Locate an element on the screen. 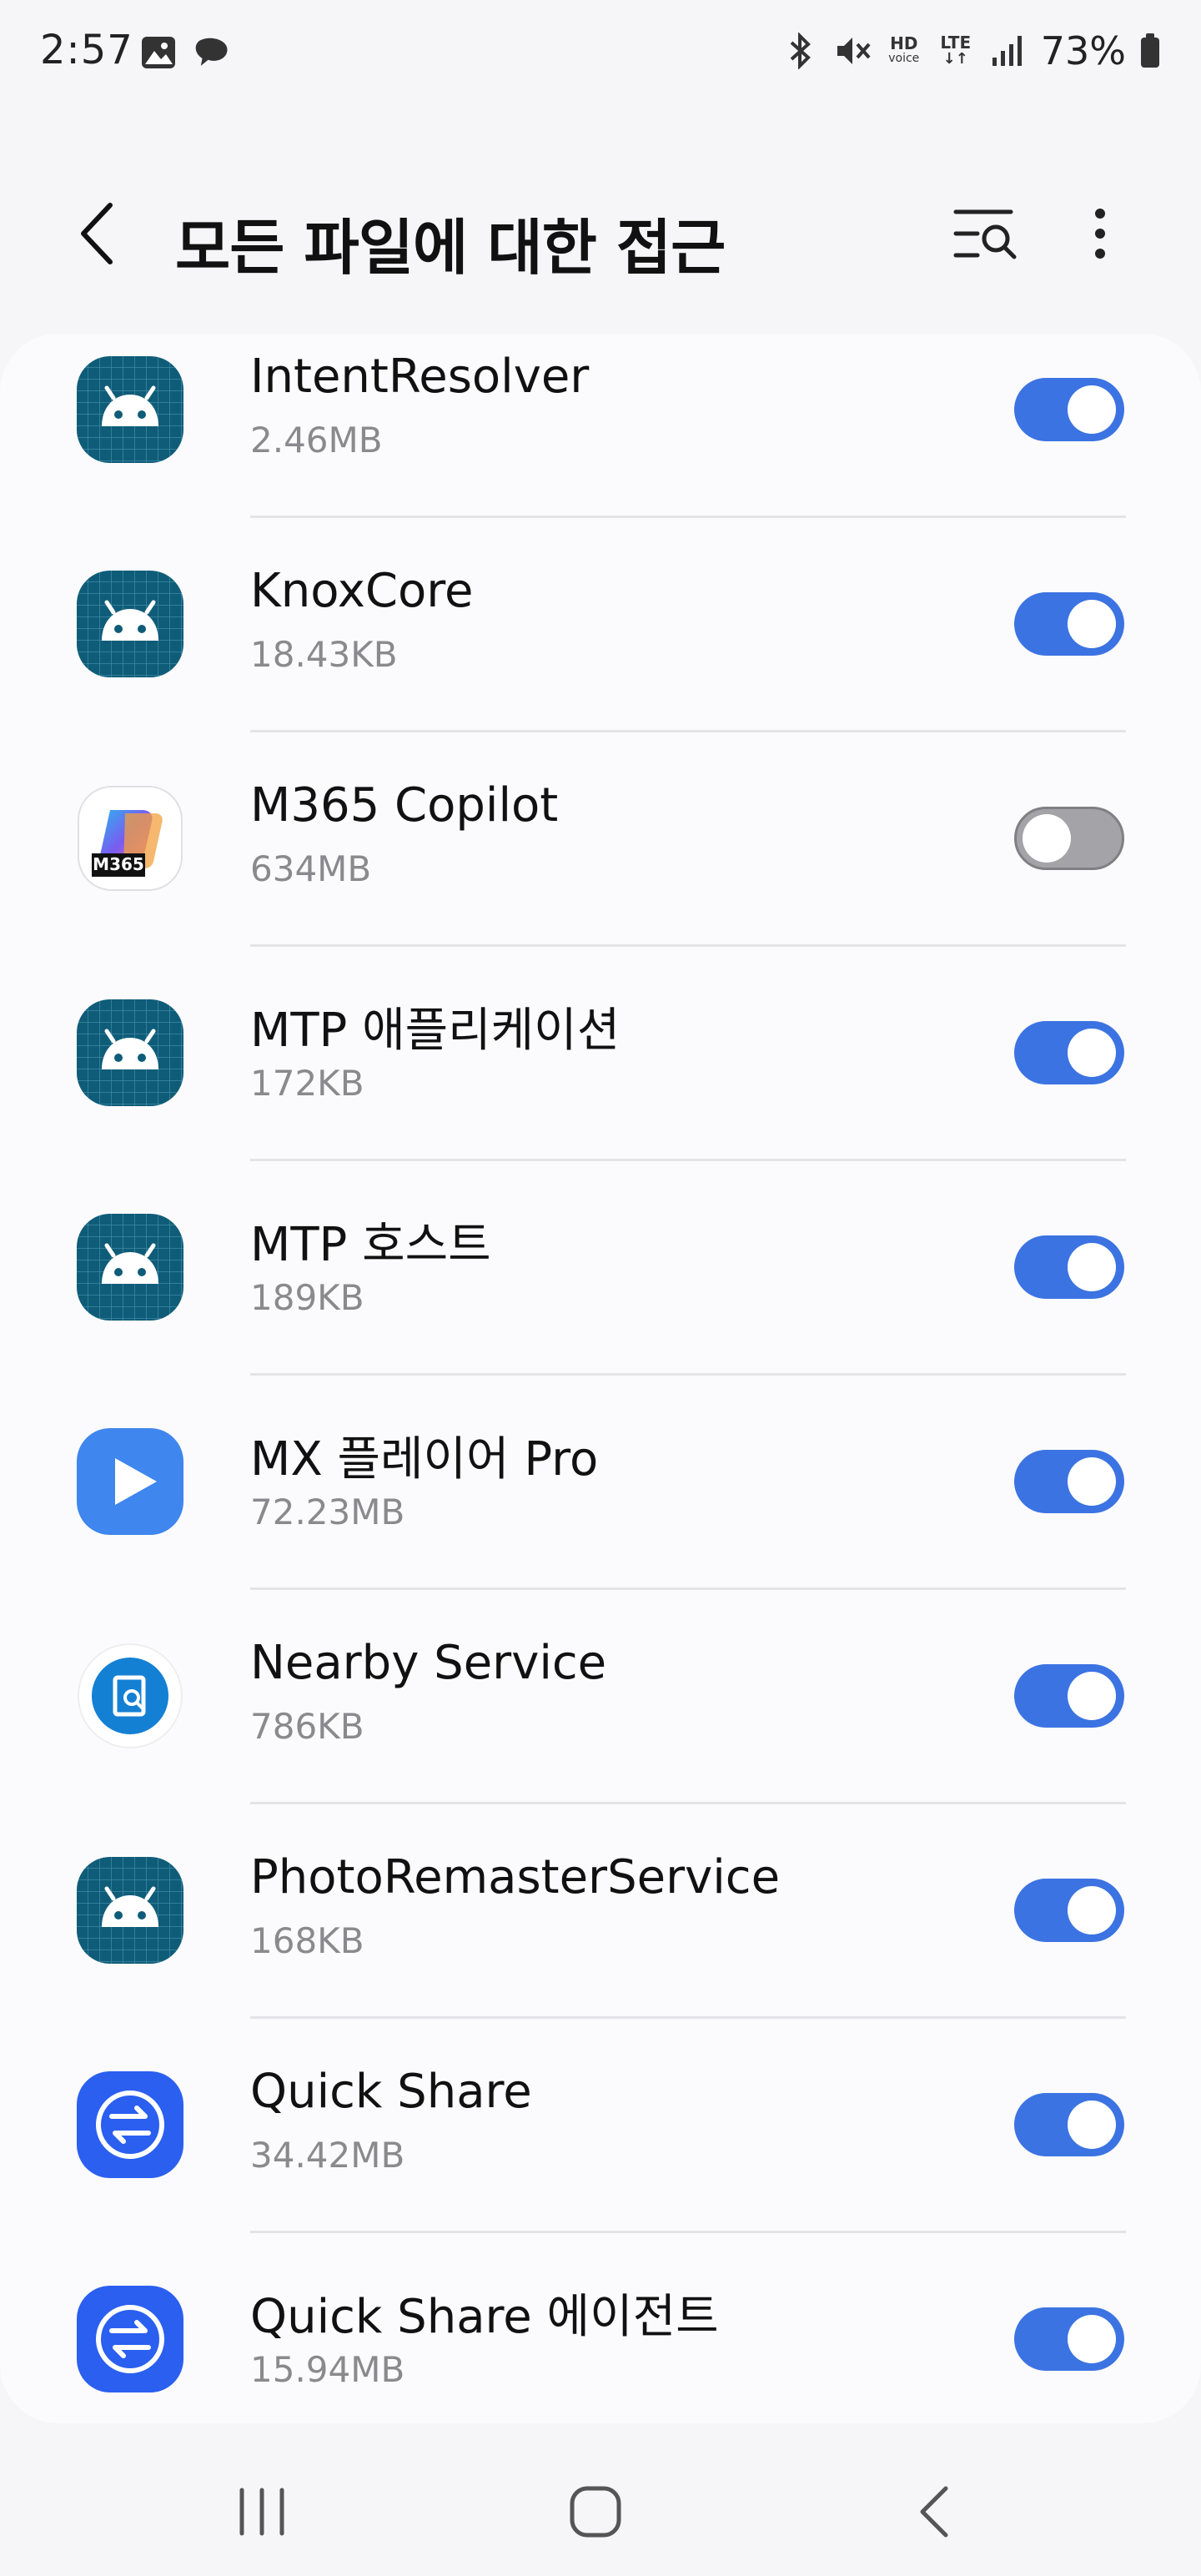  svg-text: M365 is located at coordinates (119, 864).